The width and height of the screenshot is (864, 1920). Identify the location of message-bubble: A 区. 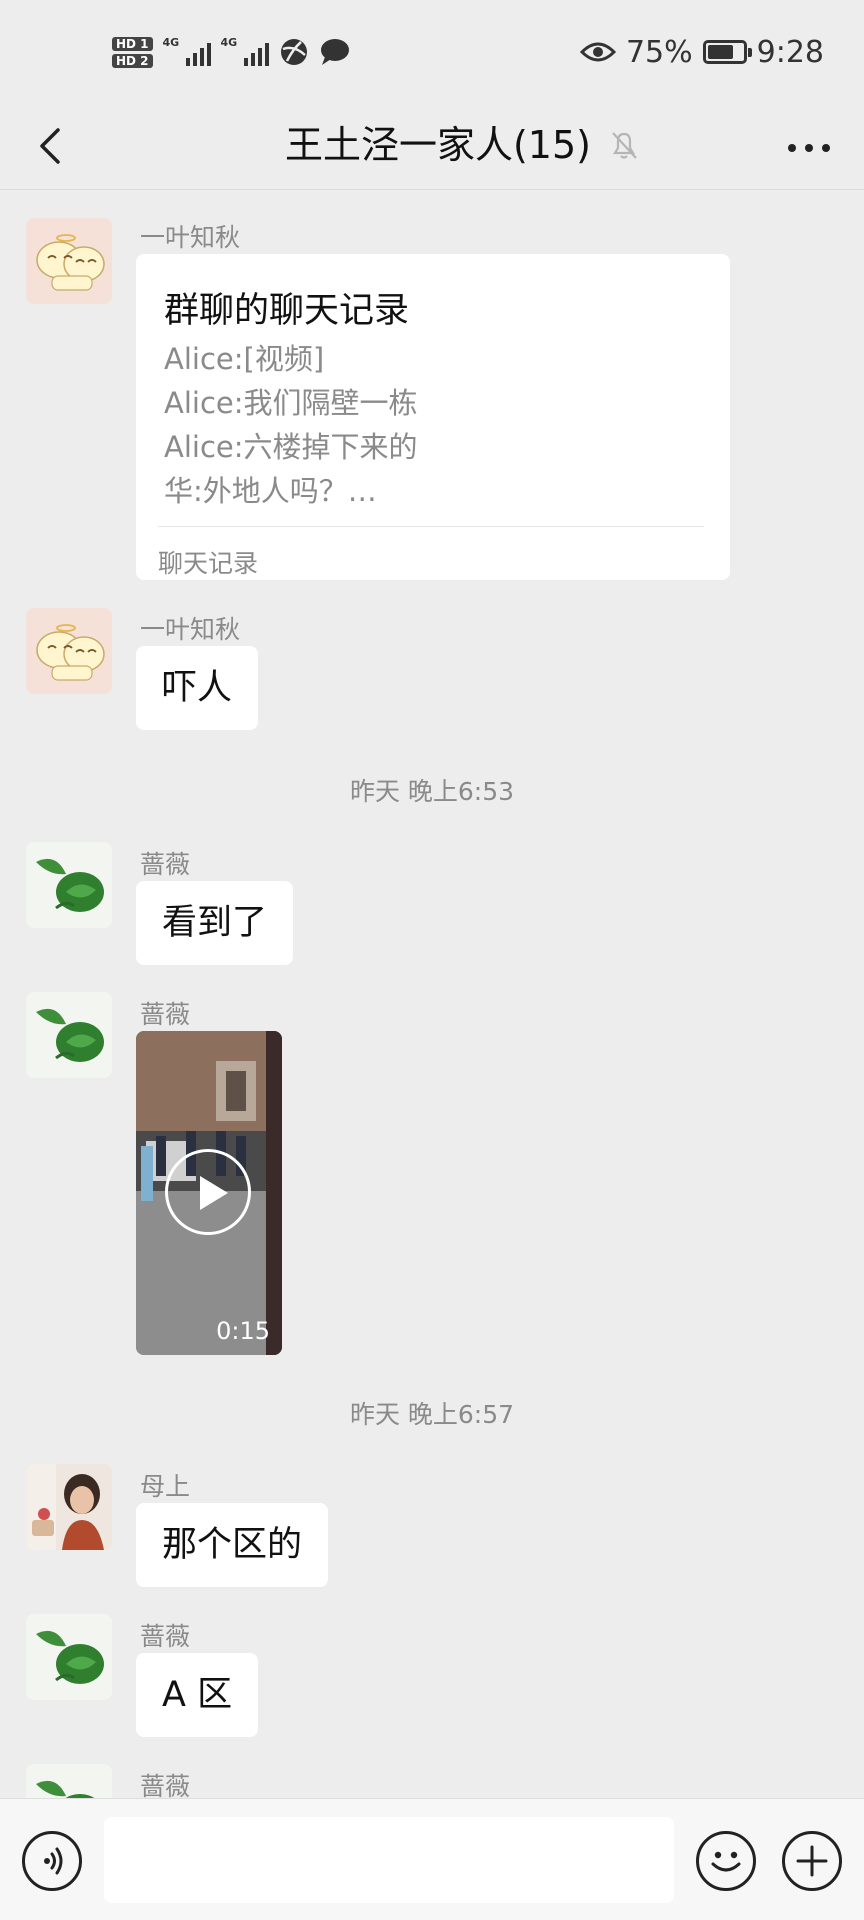
(197, 1695).